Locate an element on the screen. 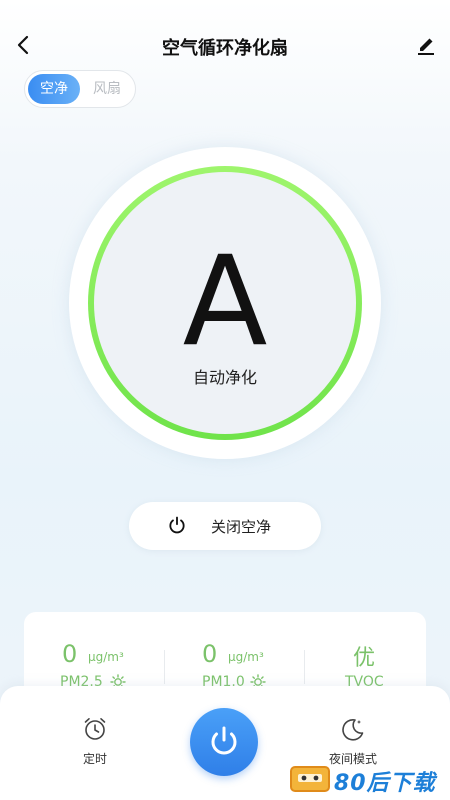 The height and width of the screenshot is (800, 450). timer-label: 定时 is located at coordinates (94, 759).